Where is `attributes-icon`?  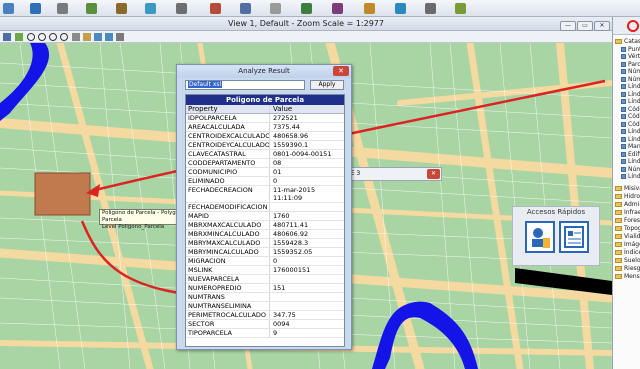 attributes-icon is located at coordinates (181, 8).